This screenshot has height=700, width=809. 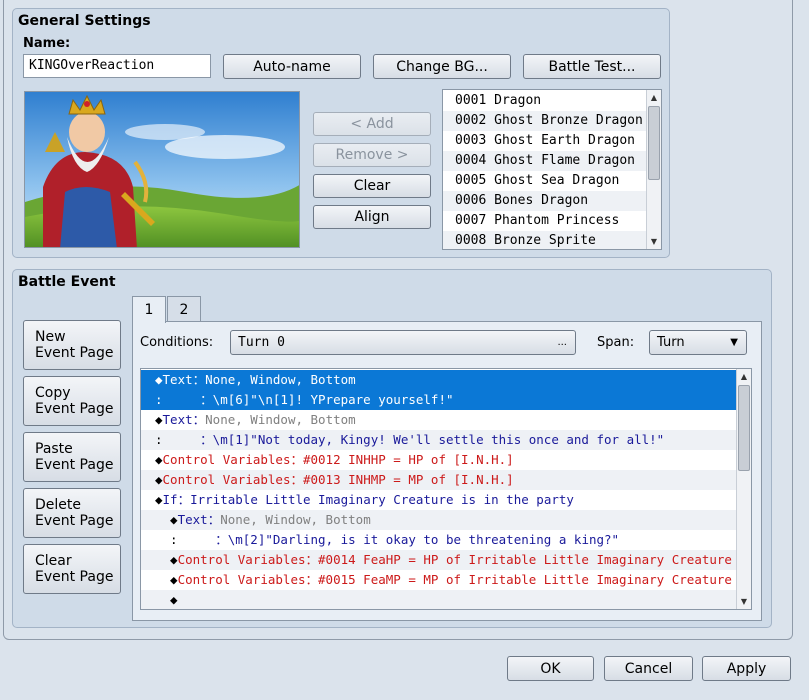 What do you see at coordinates (74, 465) in the screenshot?
I see `paste-event-page-label-2: Event Page` at bounding box center [74, 465].